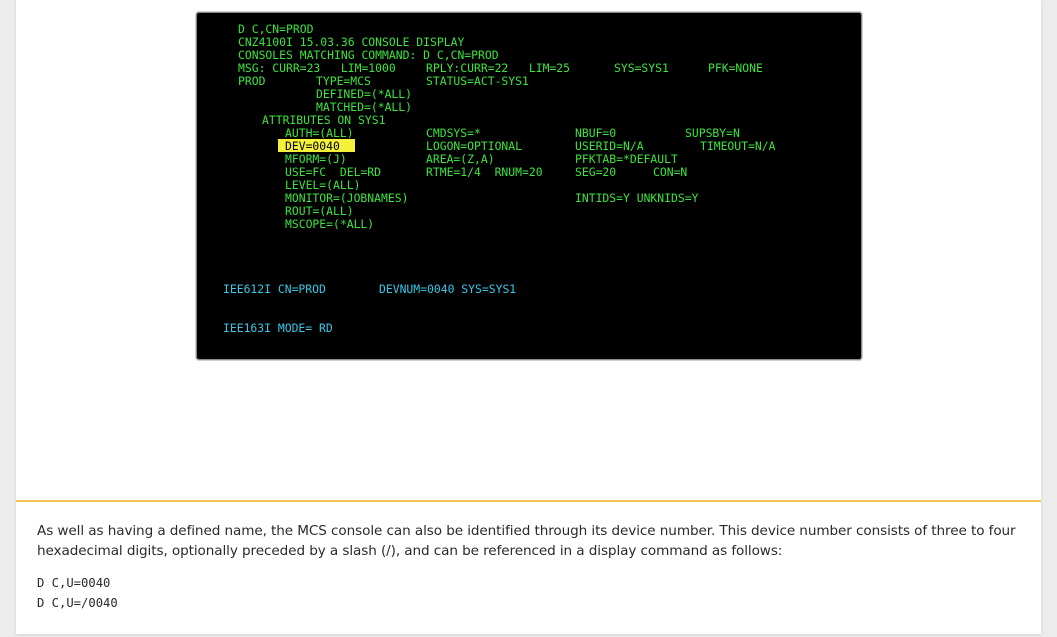  I want to click on attr-intids: INTIDS=Y UNKNIDS=Y, so click(637, 198).